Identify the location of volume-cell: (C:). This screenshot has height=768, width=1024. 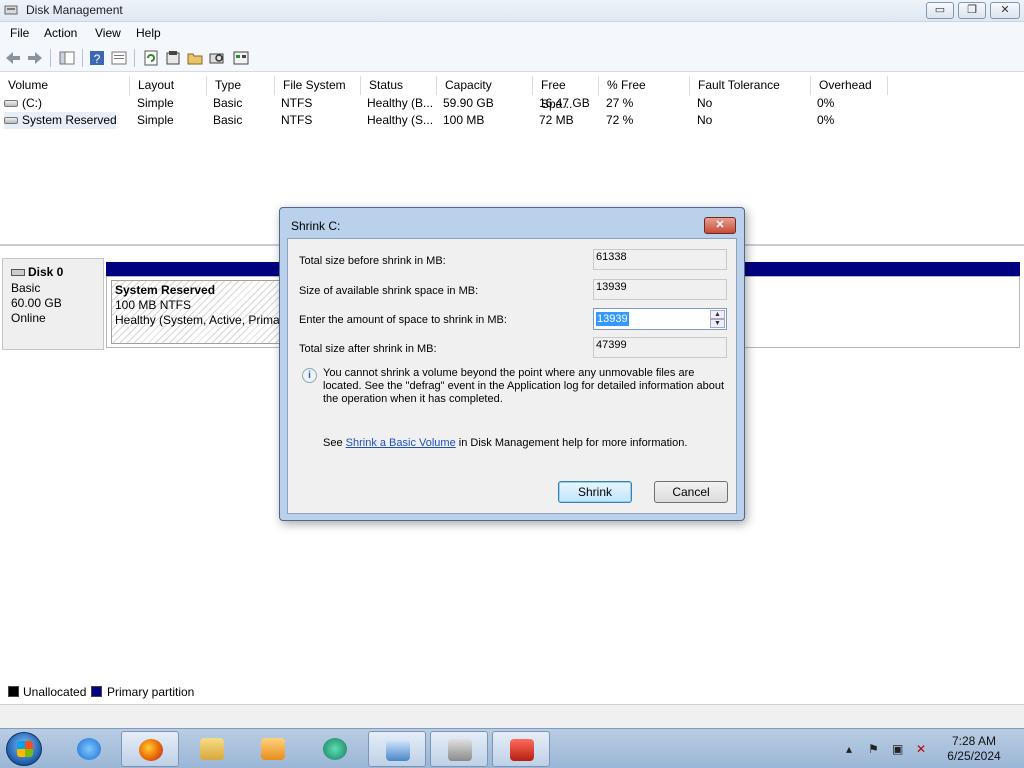
(66, 103).